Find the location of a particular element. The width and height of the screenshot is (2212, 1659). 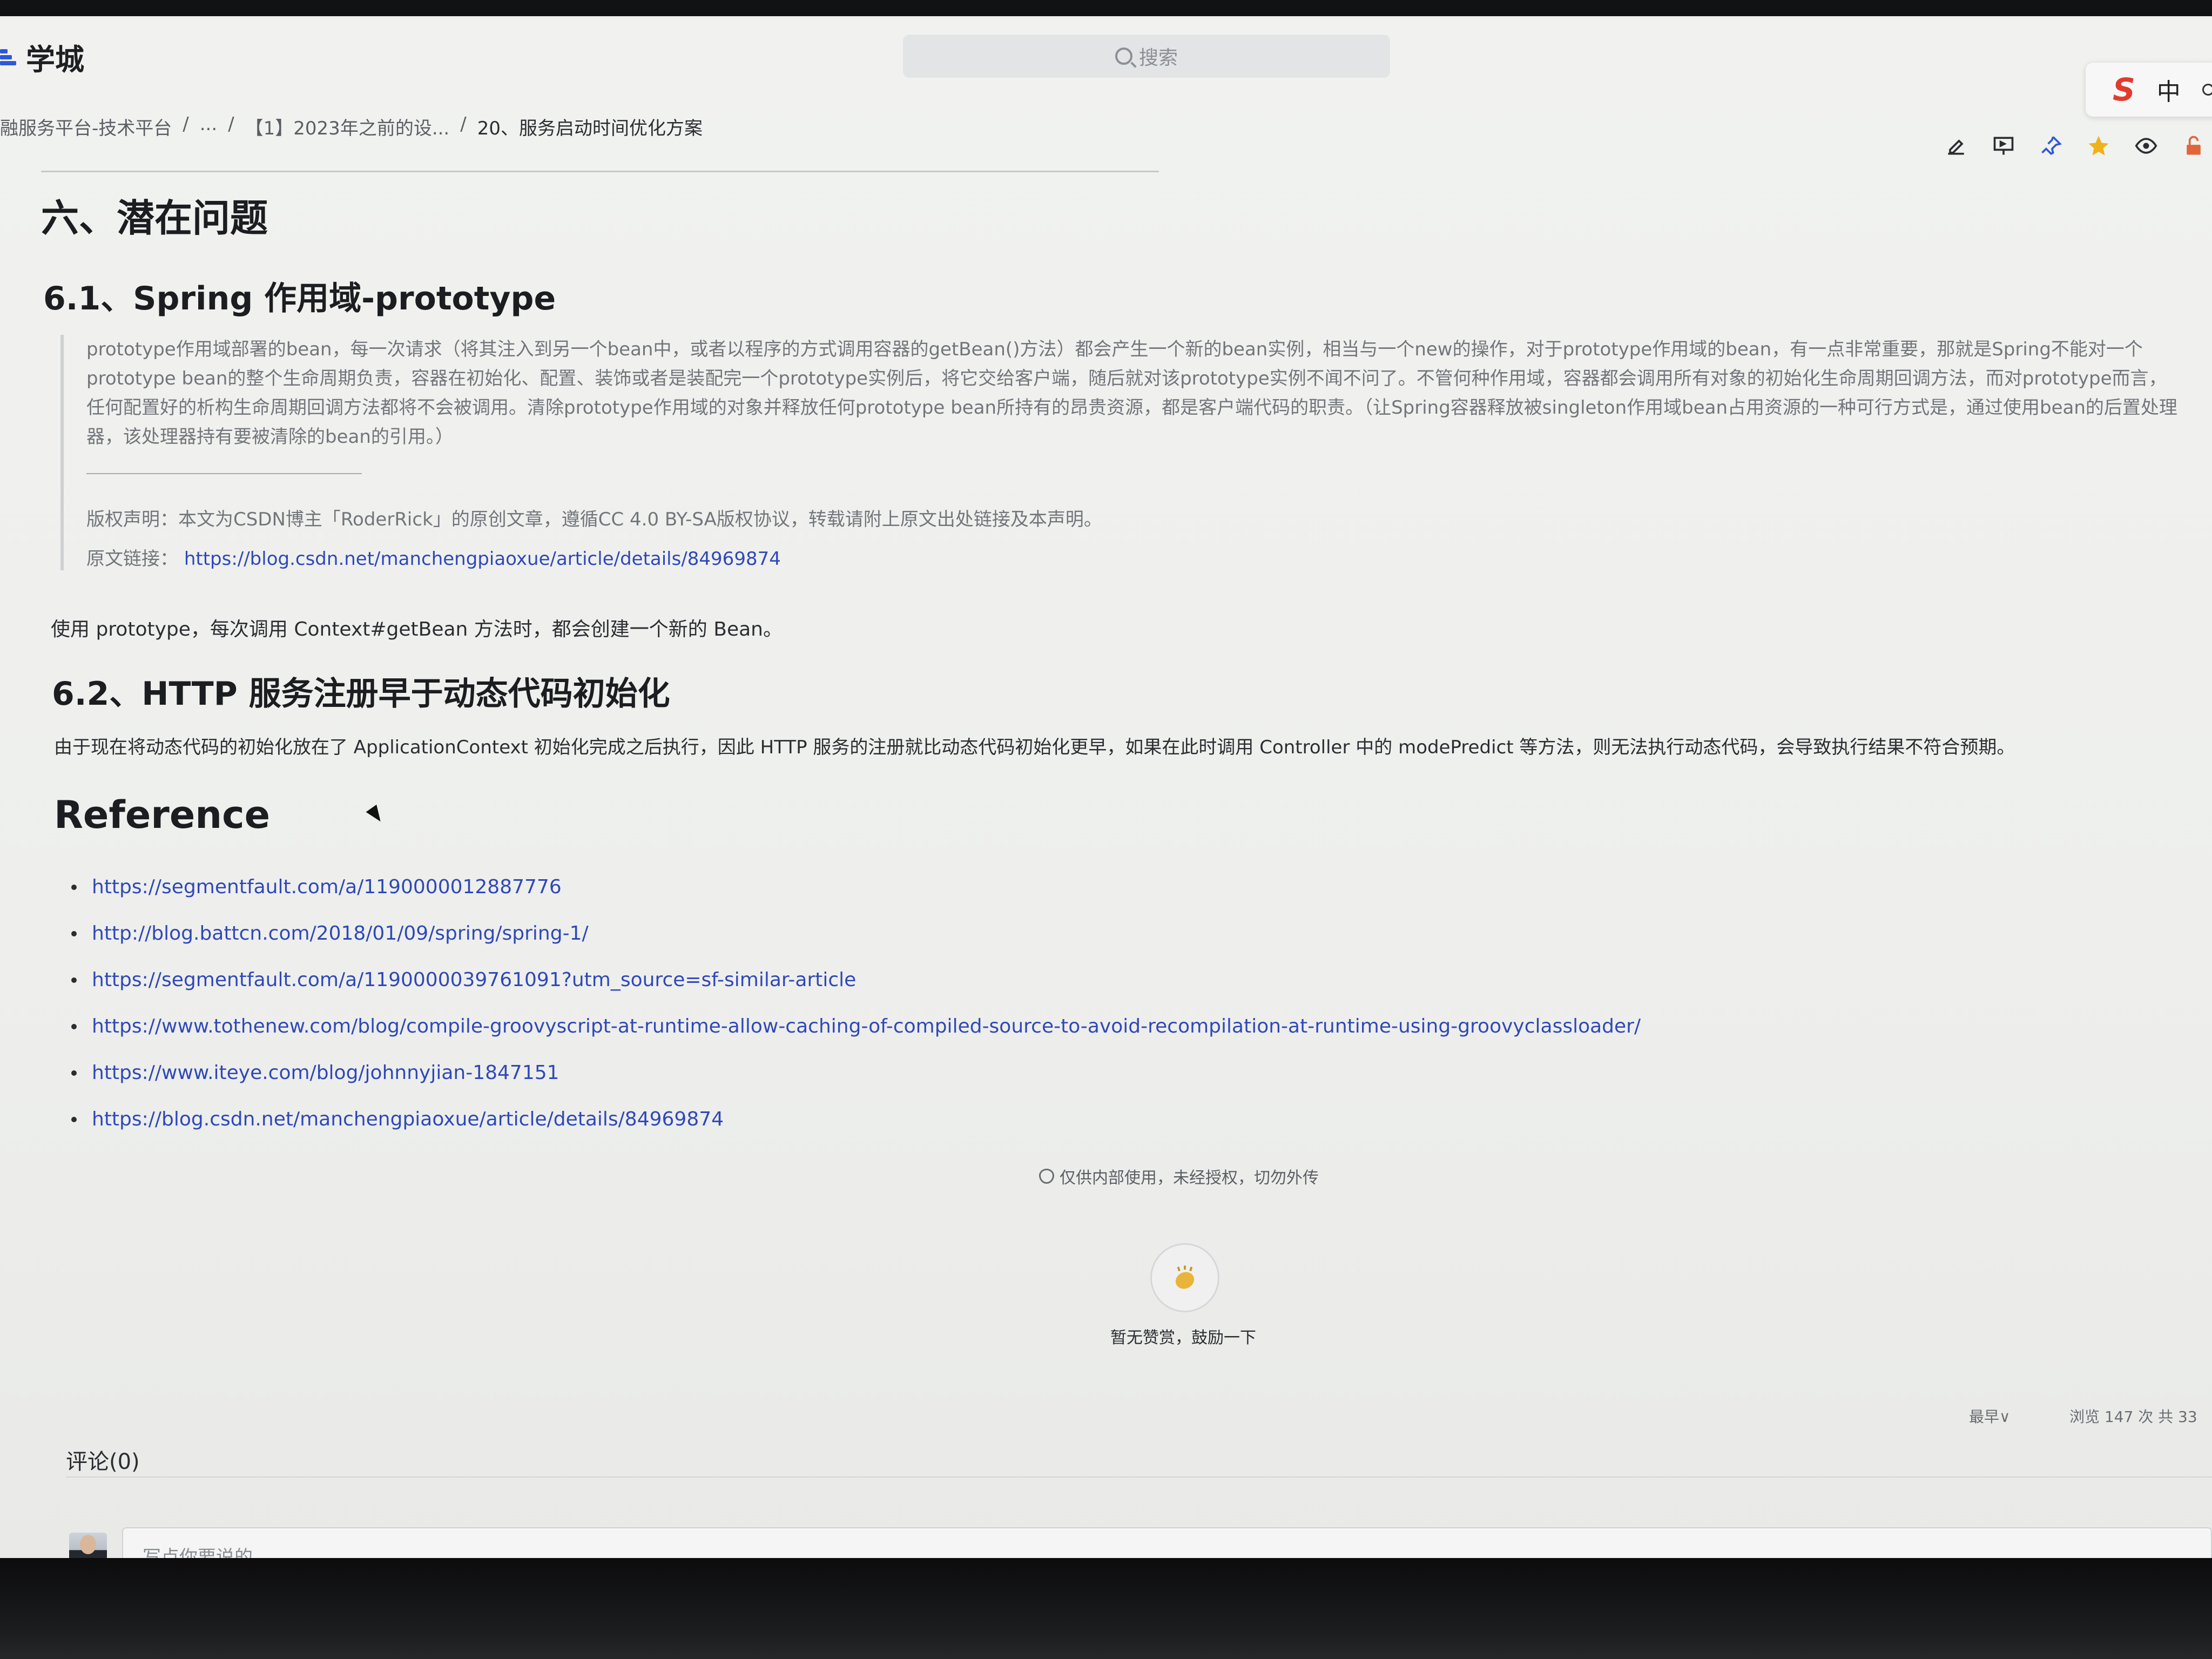

mouse-pointer-icon is located at coordinates (376, 815).